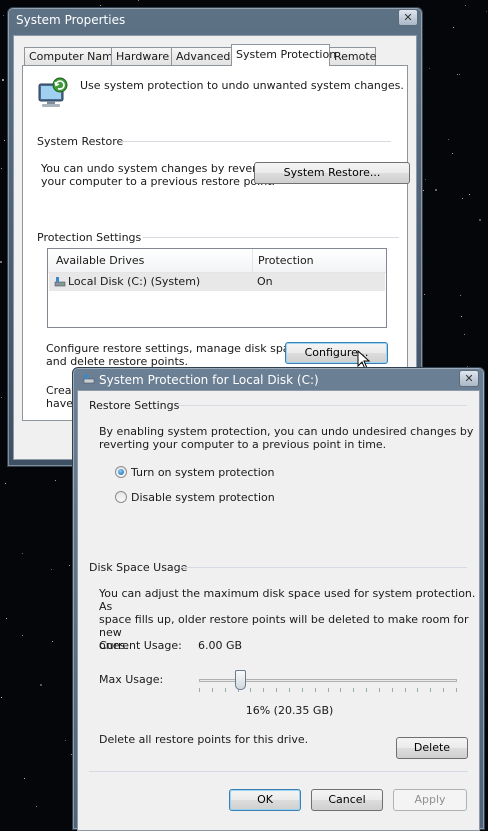 The height and width of the screenshot is (831, 488). I want to click on system-restore-group-label: System Restore, so click(214, 141).